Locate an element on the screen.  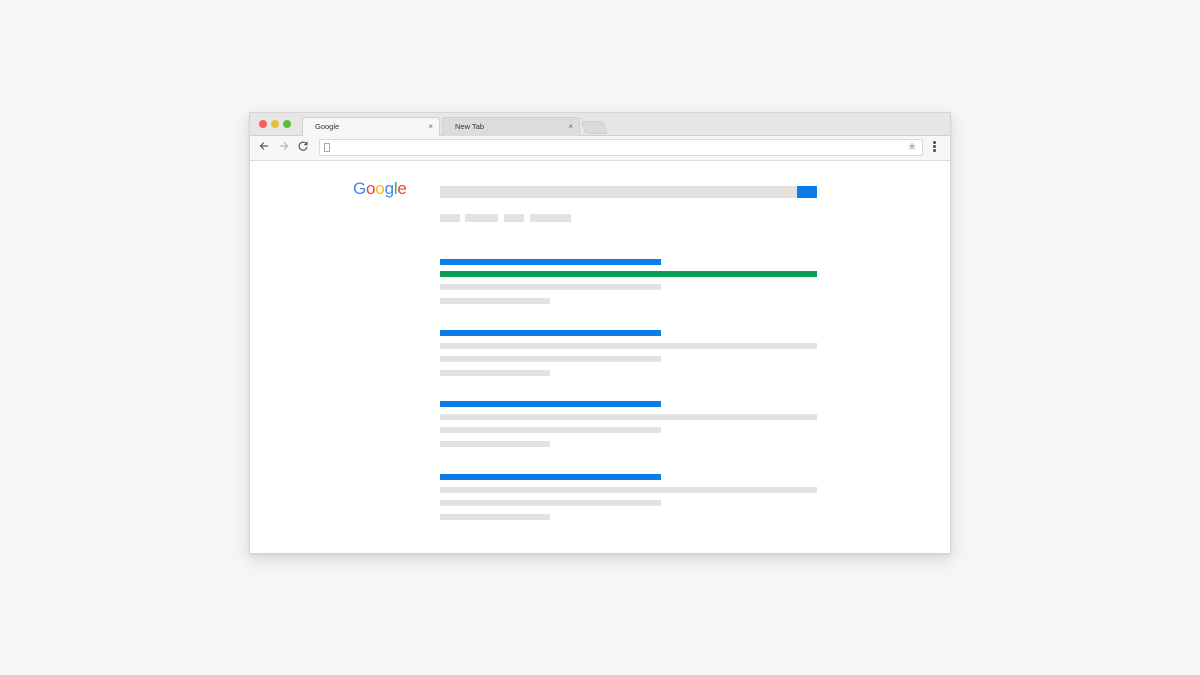
tab-label: Google is located at coordinates (327, 126).